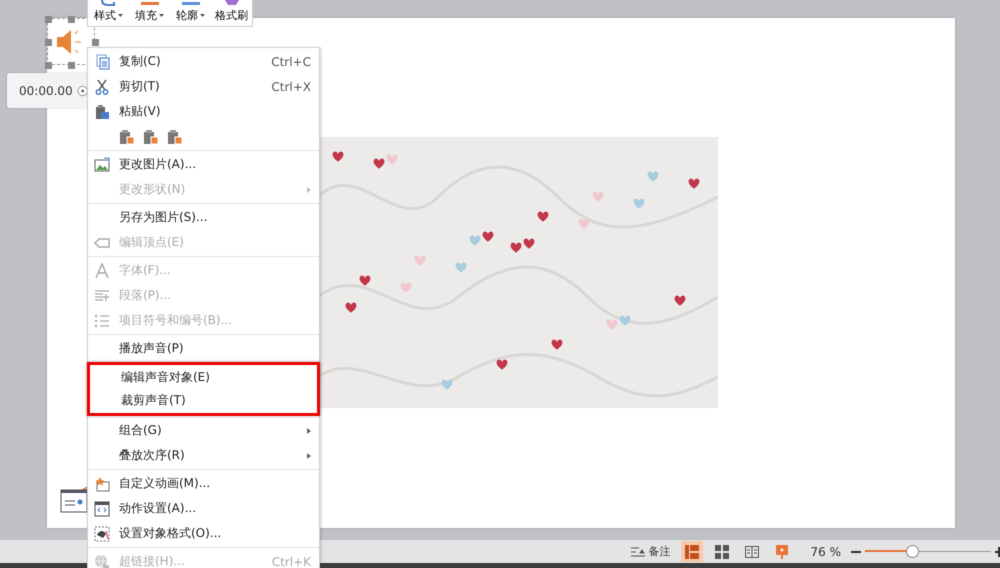  What do you see at coordinates (102, 320) in the screenshot?
I see `list-icon` at bounding box center [102, 320].